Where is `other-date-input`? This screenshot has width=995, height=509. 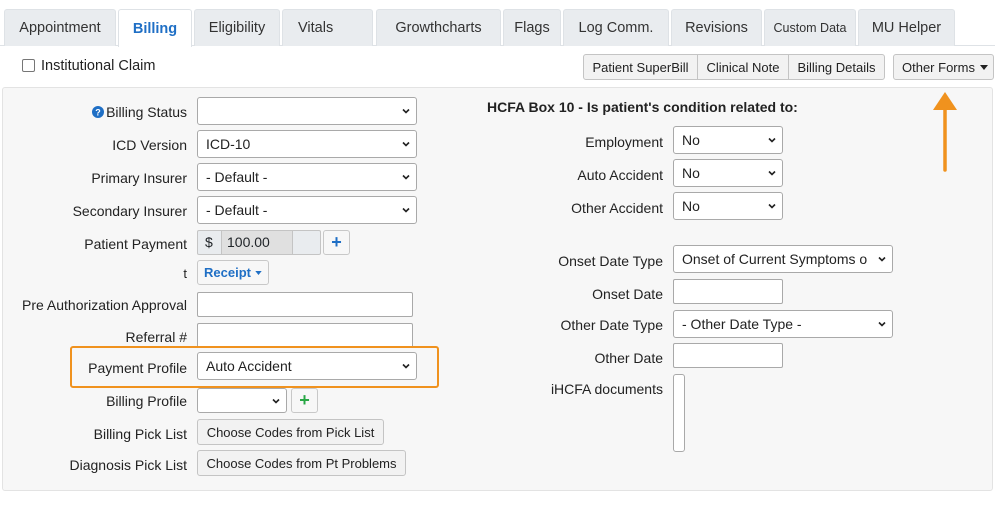 other-date-input is located at coordinates (728, 355).